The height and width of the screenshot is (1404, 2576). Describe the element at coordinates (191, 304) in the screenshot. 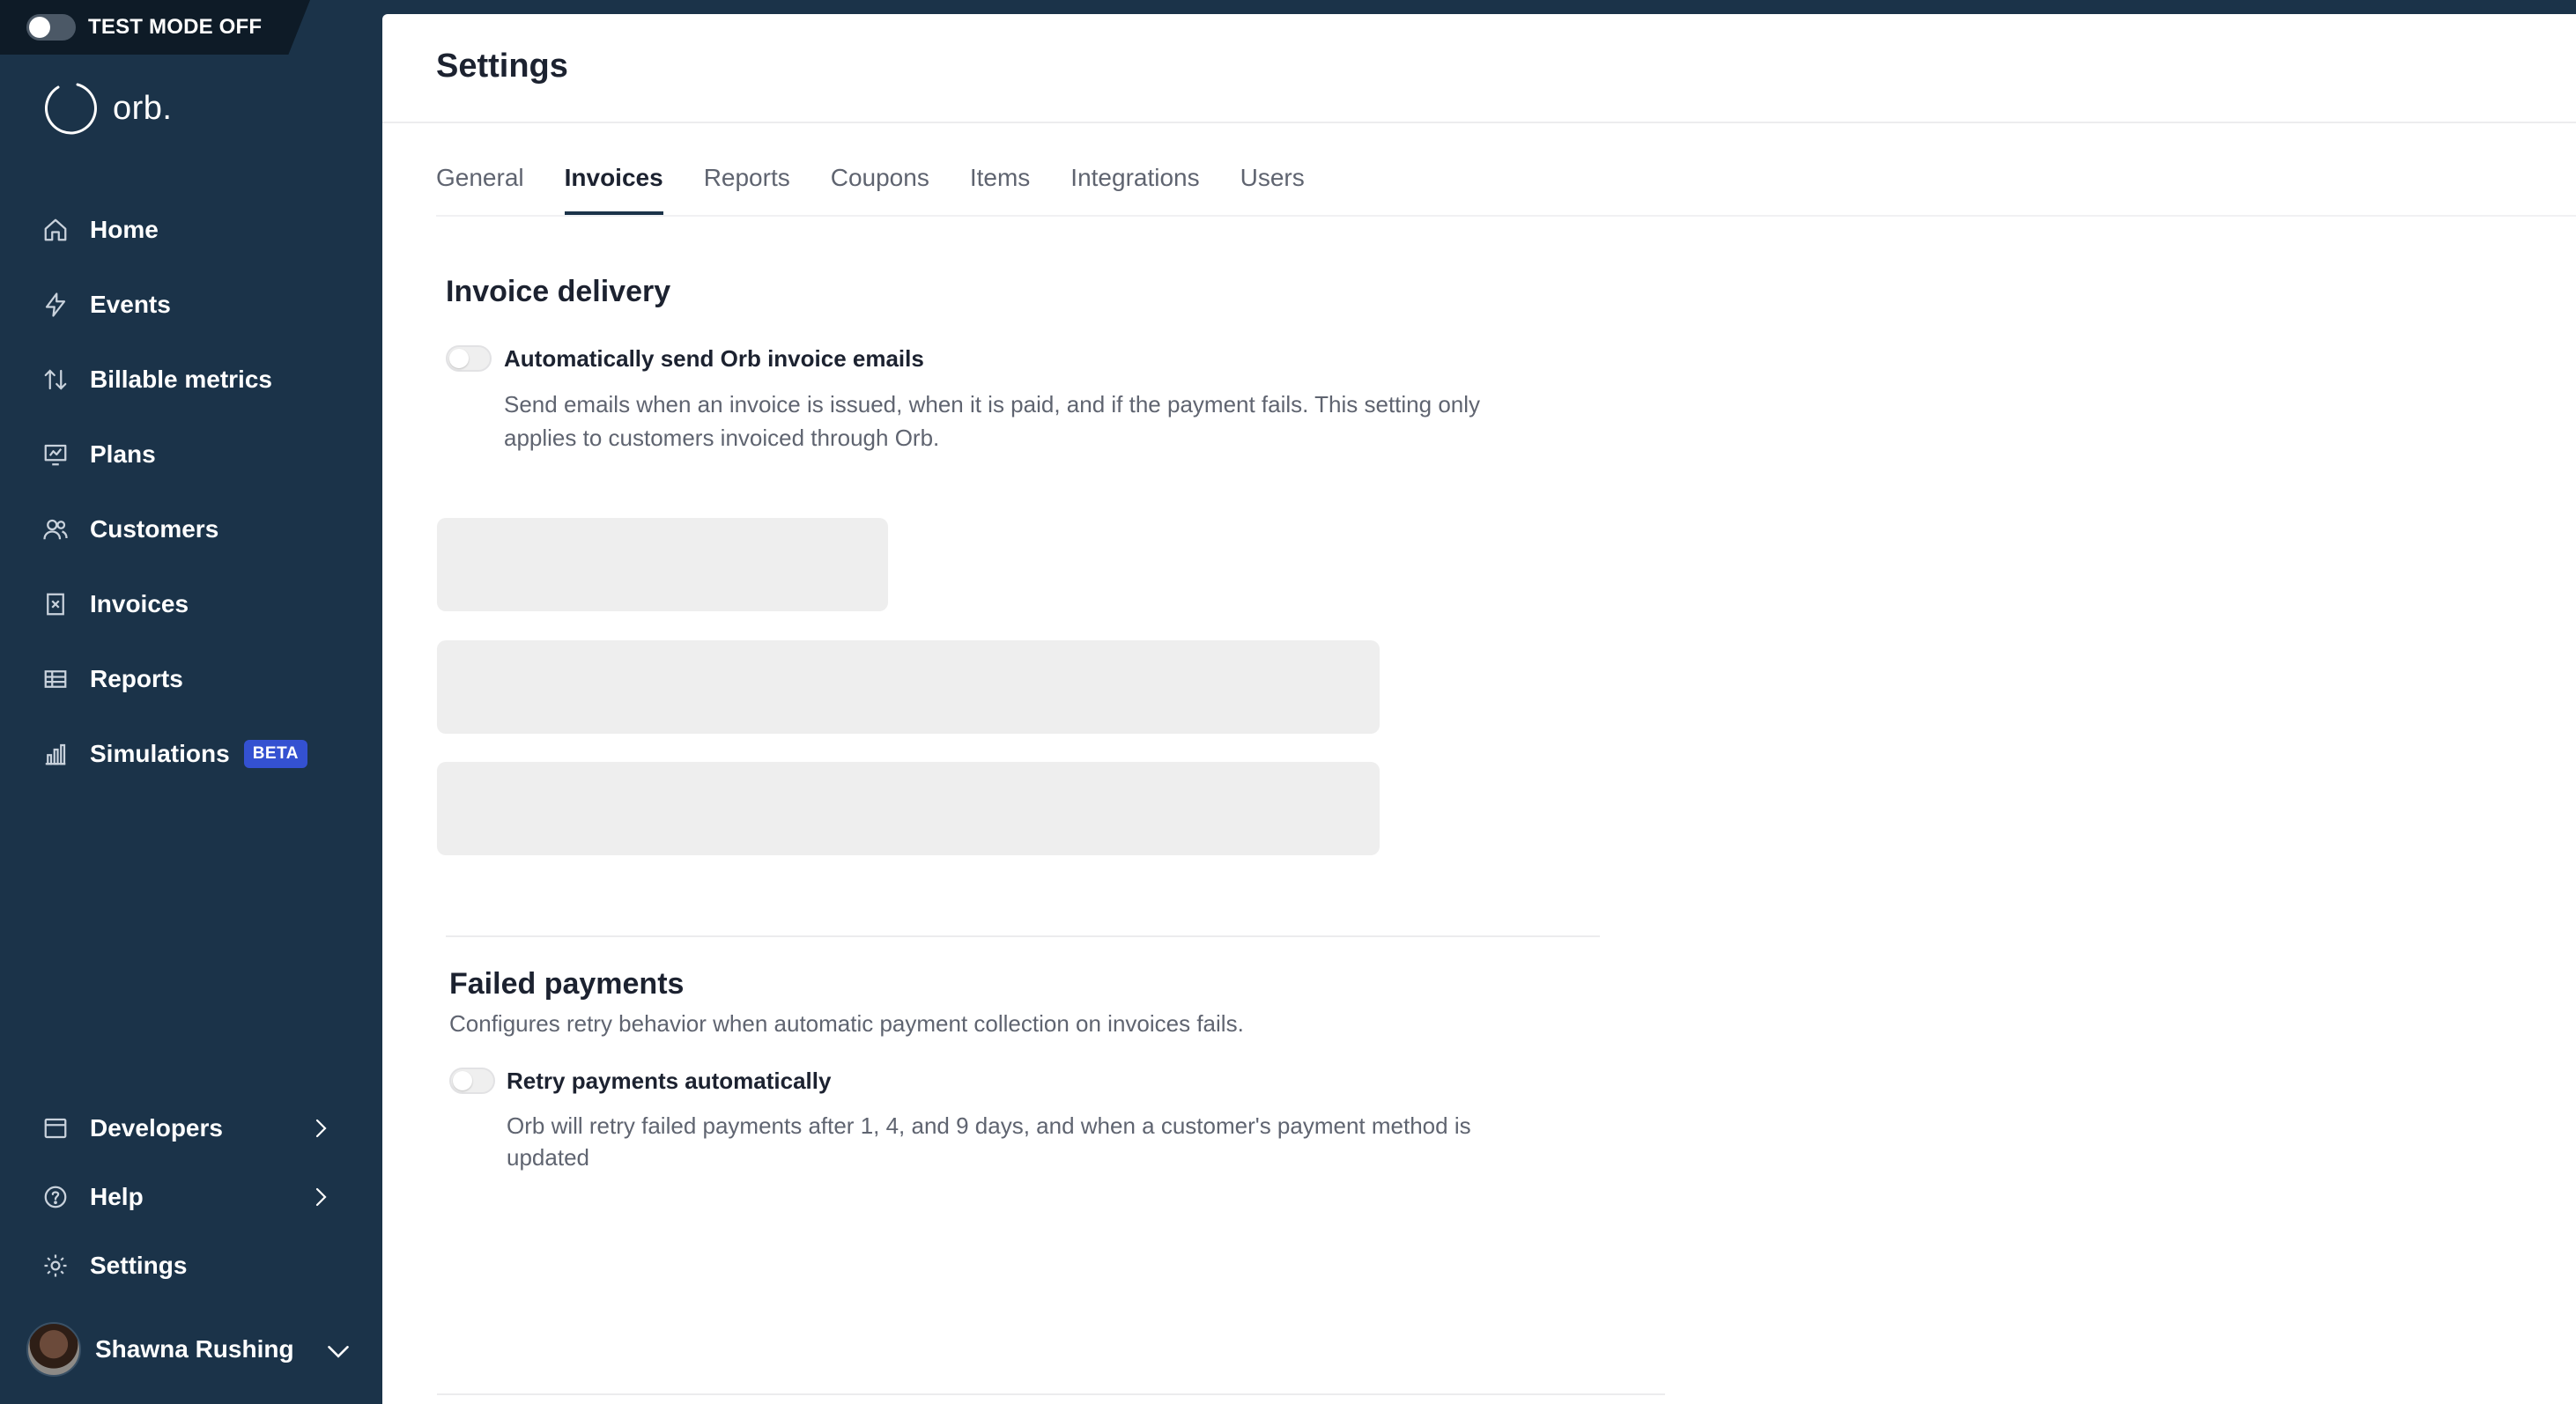

I see `sidebar-item-events: Events` at that location.